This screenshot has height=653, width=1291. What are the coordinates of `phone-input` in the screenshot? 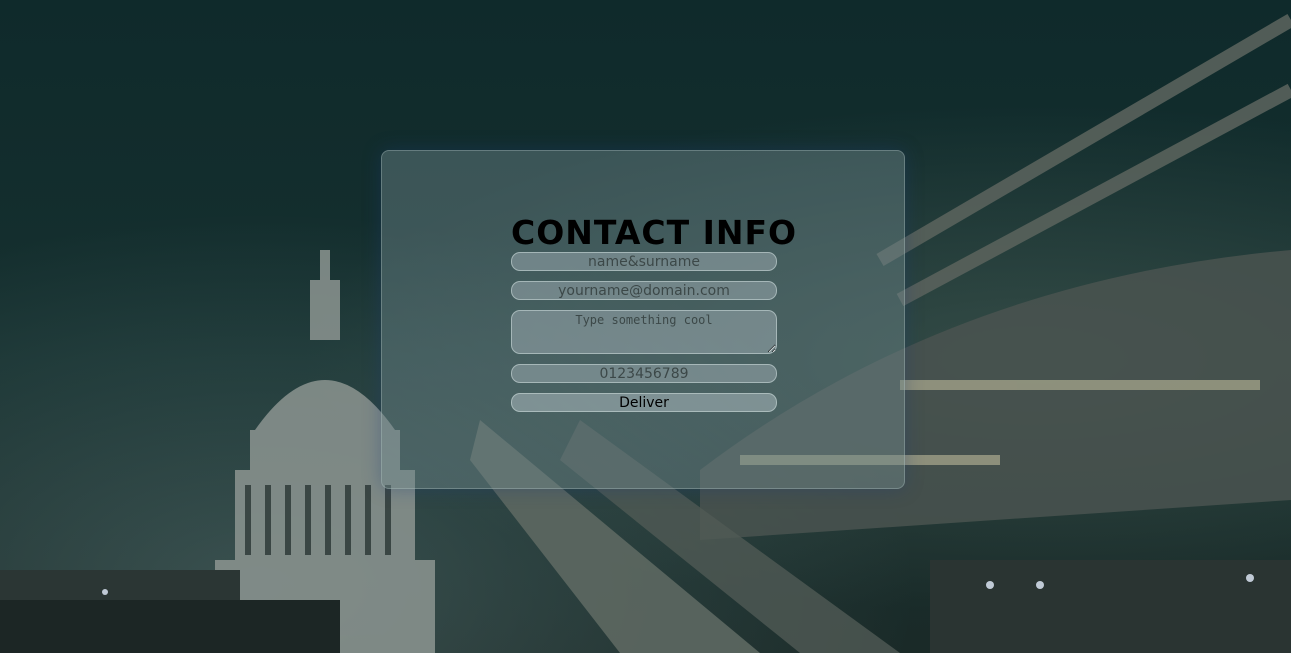 It's located at (644, 373).